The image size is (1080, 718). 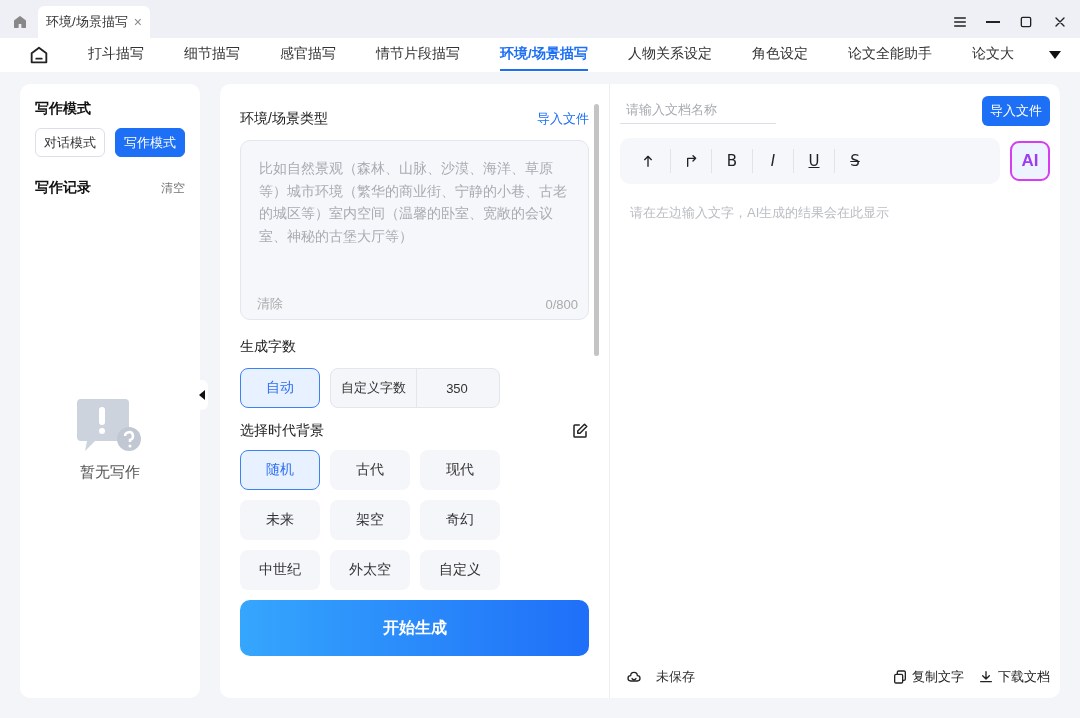 What do you see at coordinates (308, 55) in the screenshot?
I see `nav-tab: 感官描写` at bounding box center [308, 55].